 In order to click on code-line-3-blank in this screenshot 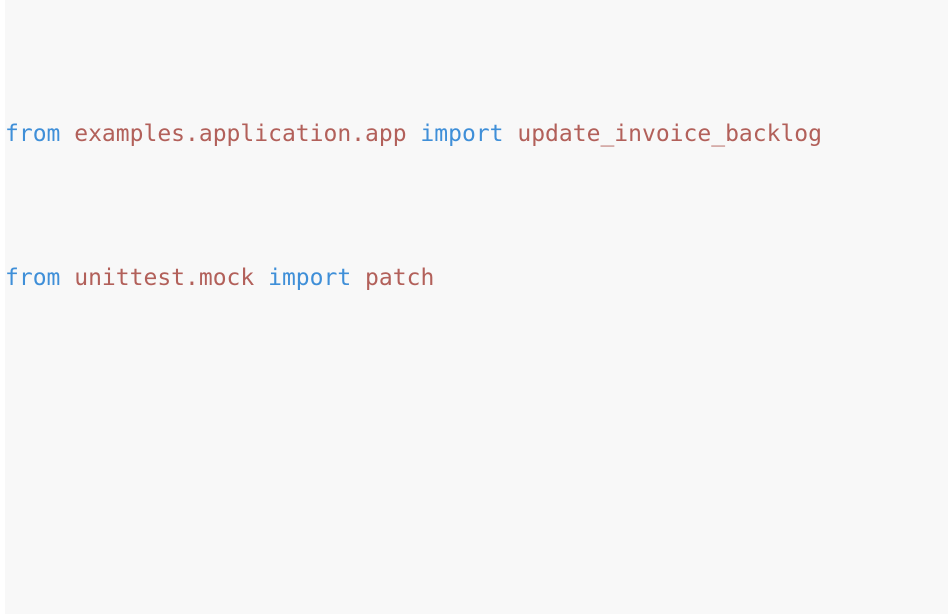, I will do `click(476, 422)`.